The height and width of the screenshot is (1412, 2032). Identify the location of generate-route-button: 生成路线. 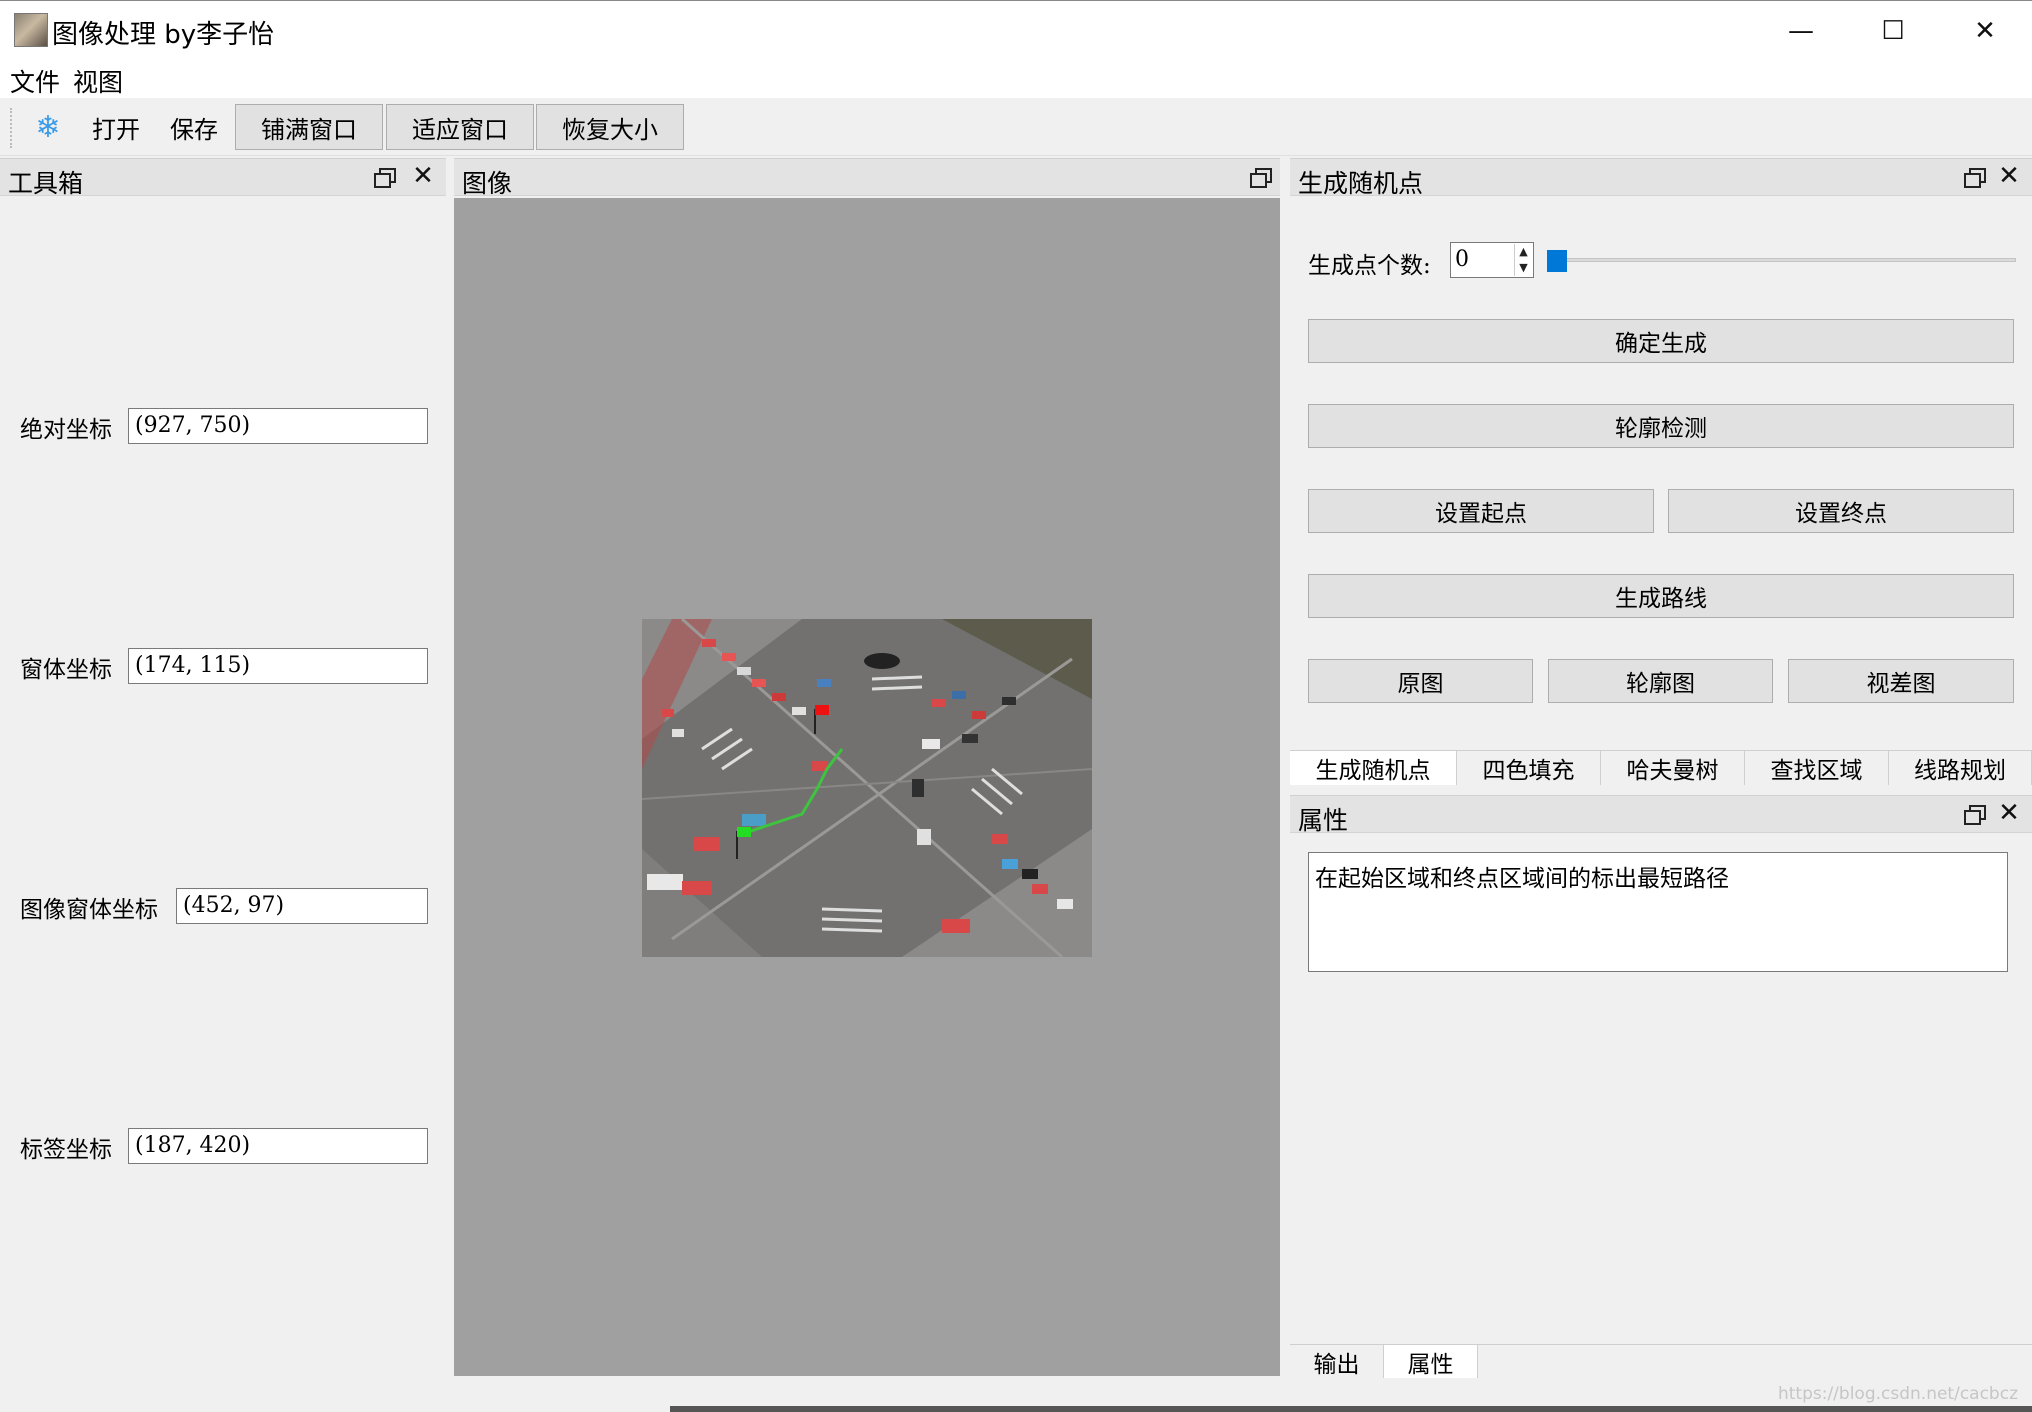
(1661, 596).